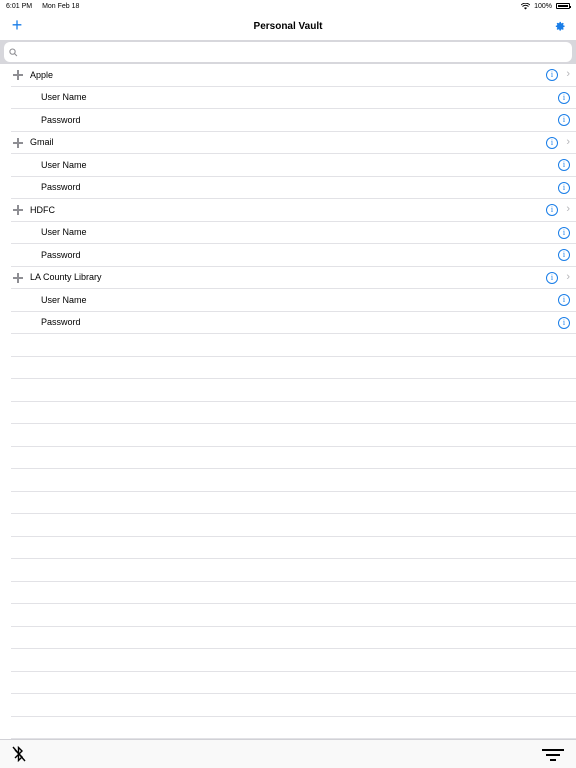 This screenshot has height=768, width=576. I want to click on page-title: Personal Vault, so click(288, 26).